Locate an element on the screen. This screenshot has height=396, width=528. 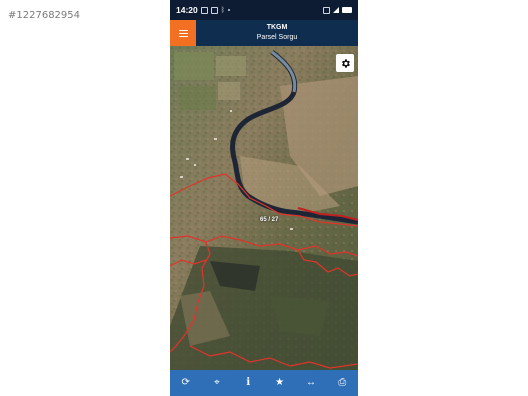
gear-icon is located at coordinates (345, 63).